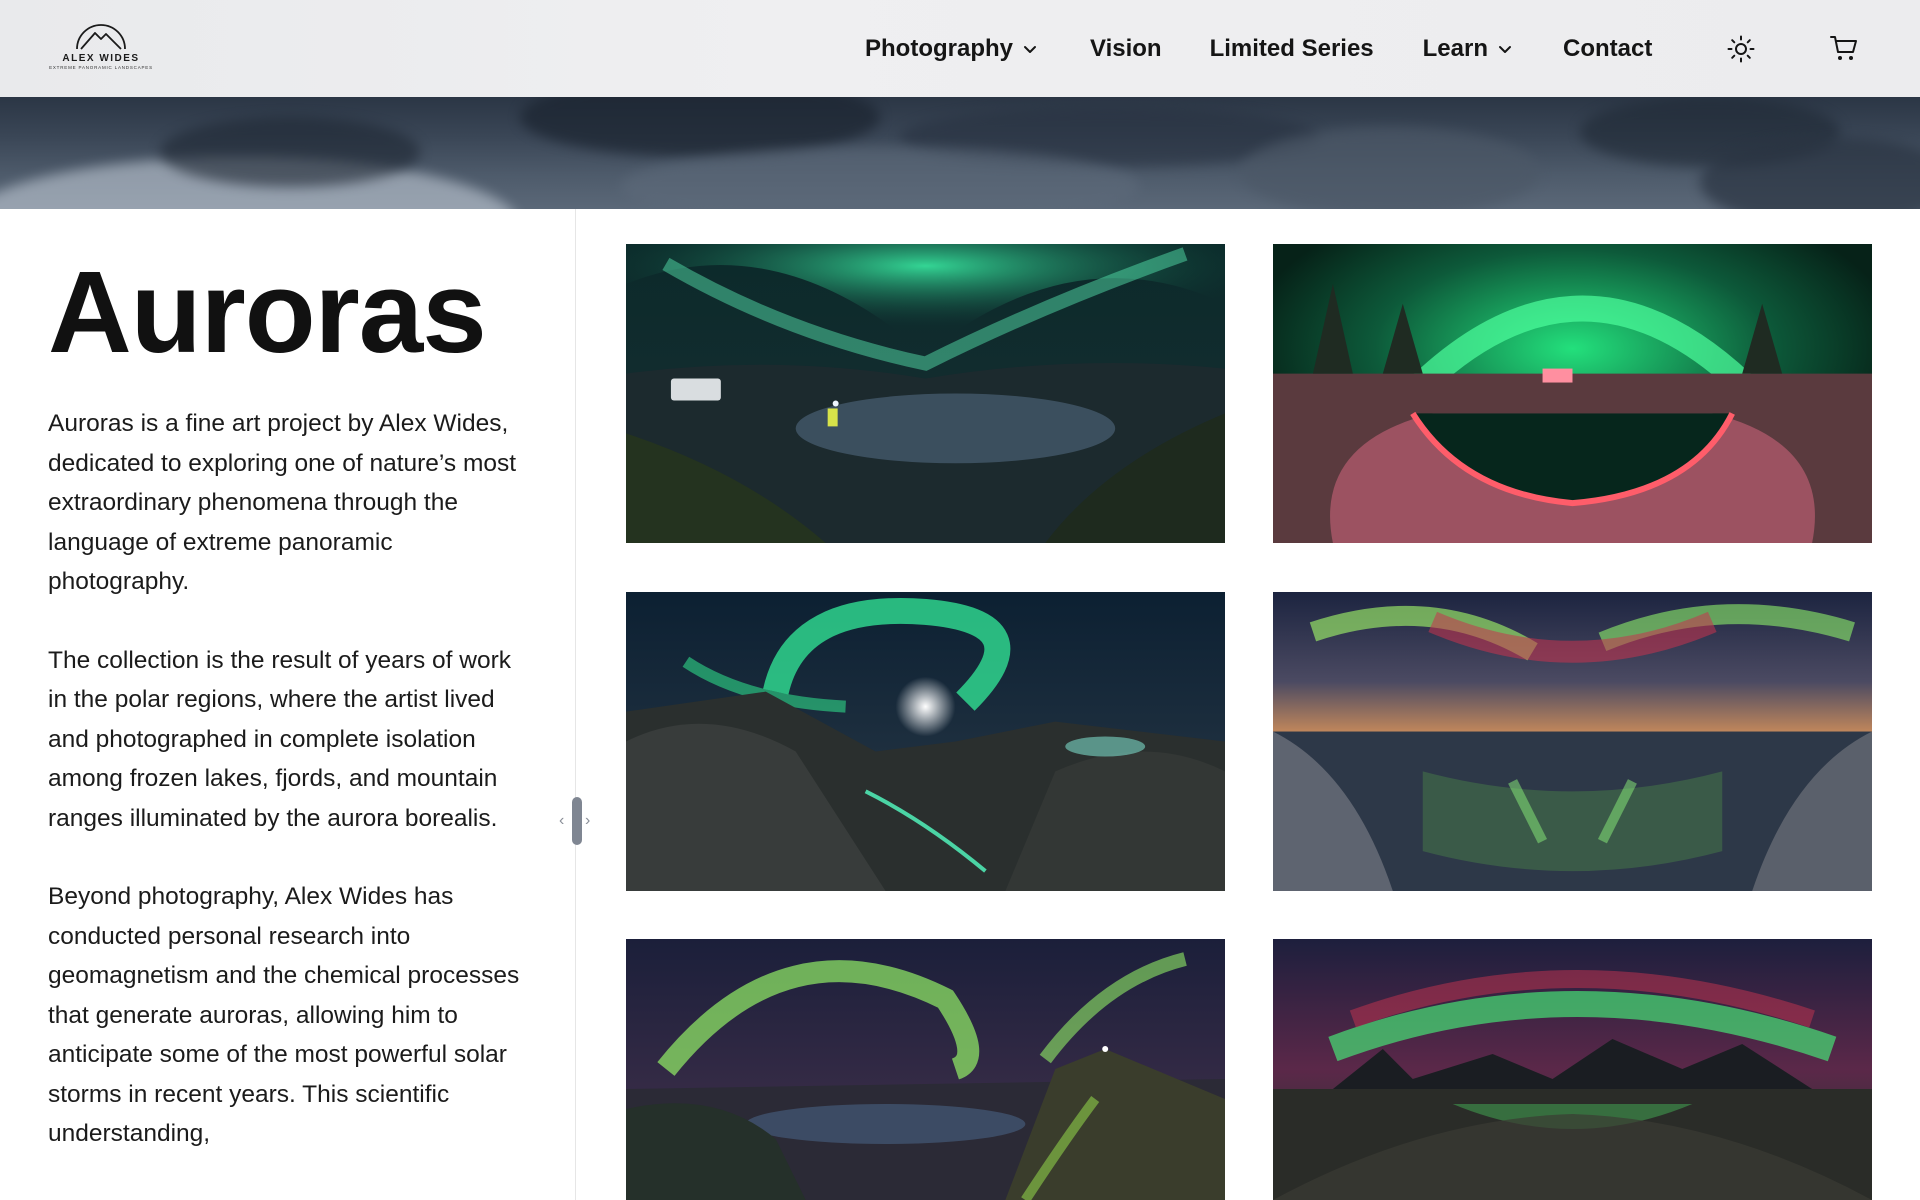 This screenshot has width=1920, height=1200. I want to click on brand-logo: ALEX WIDES EXTREME PANORAMIC LANDSCAPES, so click(100, 48).